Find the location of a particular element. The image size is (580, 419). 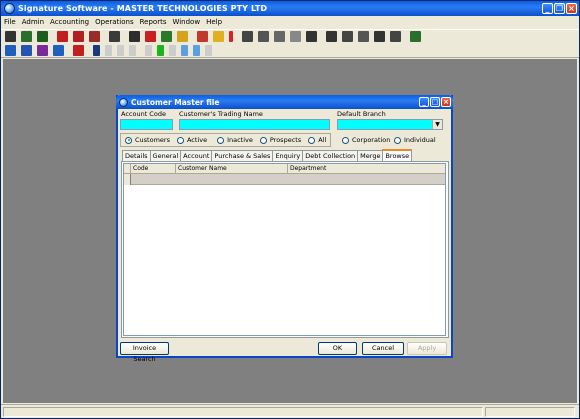

printer-icon is located at coordinates (363, 36).